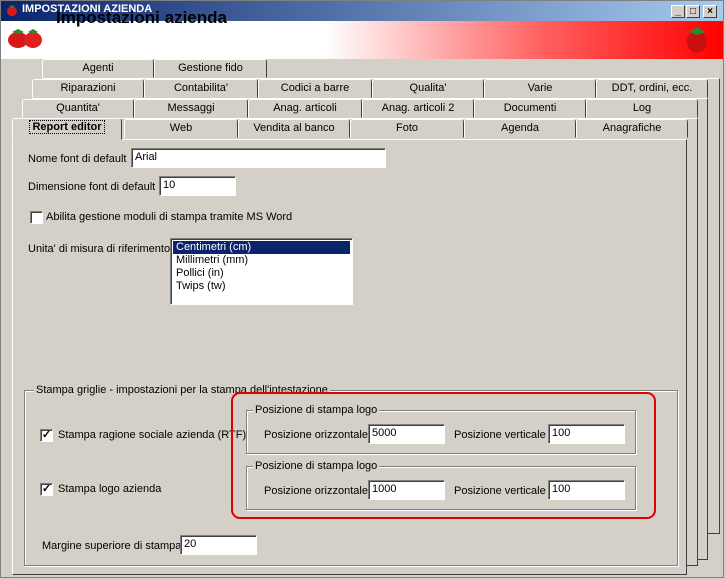  I want to click on tab-log: Log, so click(642, 108).